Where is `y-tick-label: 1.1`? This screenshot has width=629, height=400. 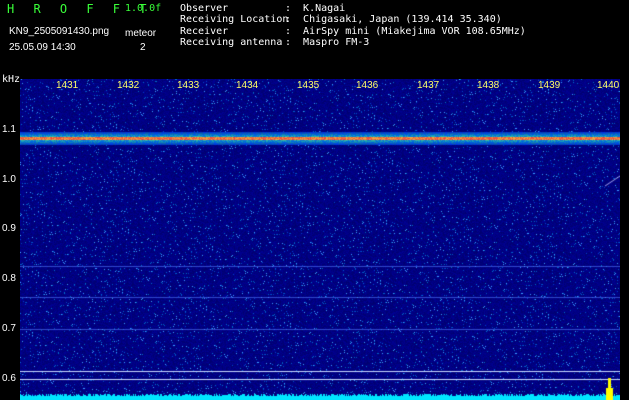 y-tick-label: 1.1 is located at coordinates (9, 129).